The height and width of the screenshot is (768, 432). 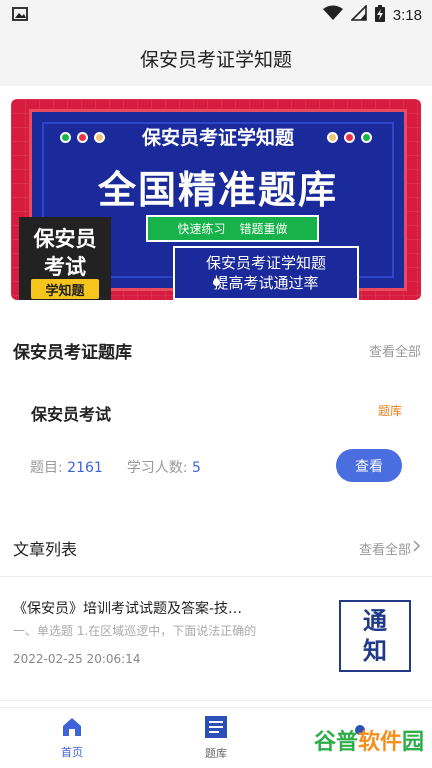 What do you see at coordinates (216, 728) in the screenshot?
I see `question-bank-icon` at bounding box center [216, 728].